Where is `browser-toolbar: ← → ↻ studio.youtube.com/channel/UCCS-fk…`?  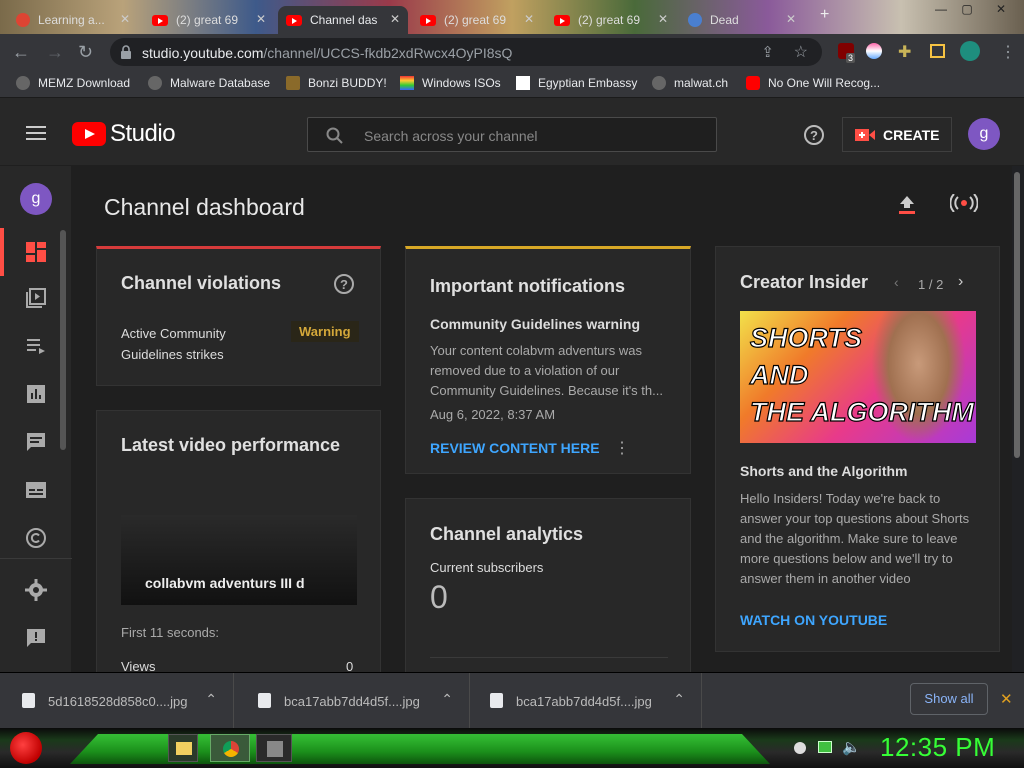
browser-toolbar: ← → ↻ studio.youtube.com/channel/UCCS-fk… is located at coordinates (512, 52).